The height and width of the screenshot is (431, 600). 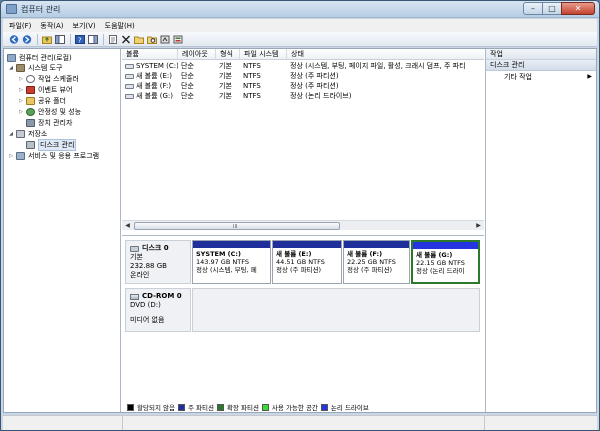 I want to click on computer-management-icon, so click(x=11, y=9).